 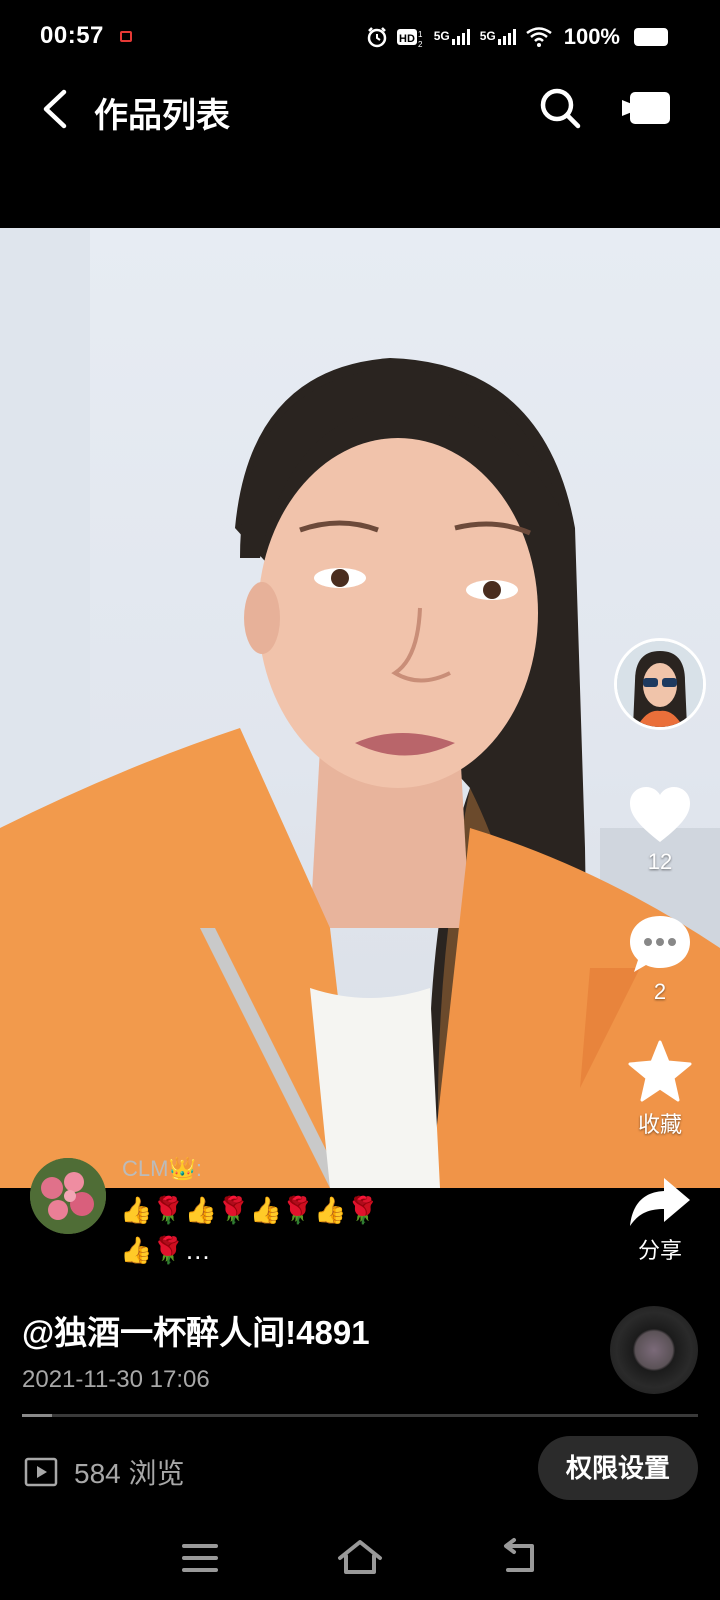 What do you see at coordinates (654, 1350) in the screenshot?
I see `music-disc-icon` at bounding box center [654, 1350].